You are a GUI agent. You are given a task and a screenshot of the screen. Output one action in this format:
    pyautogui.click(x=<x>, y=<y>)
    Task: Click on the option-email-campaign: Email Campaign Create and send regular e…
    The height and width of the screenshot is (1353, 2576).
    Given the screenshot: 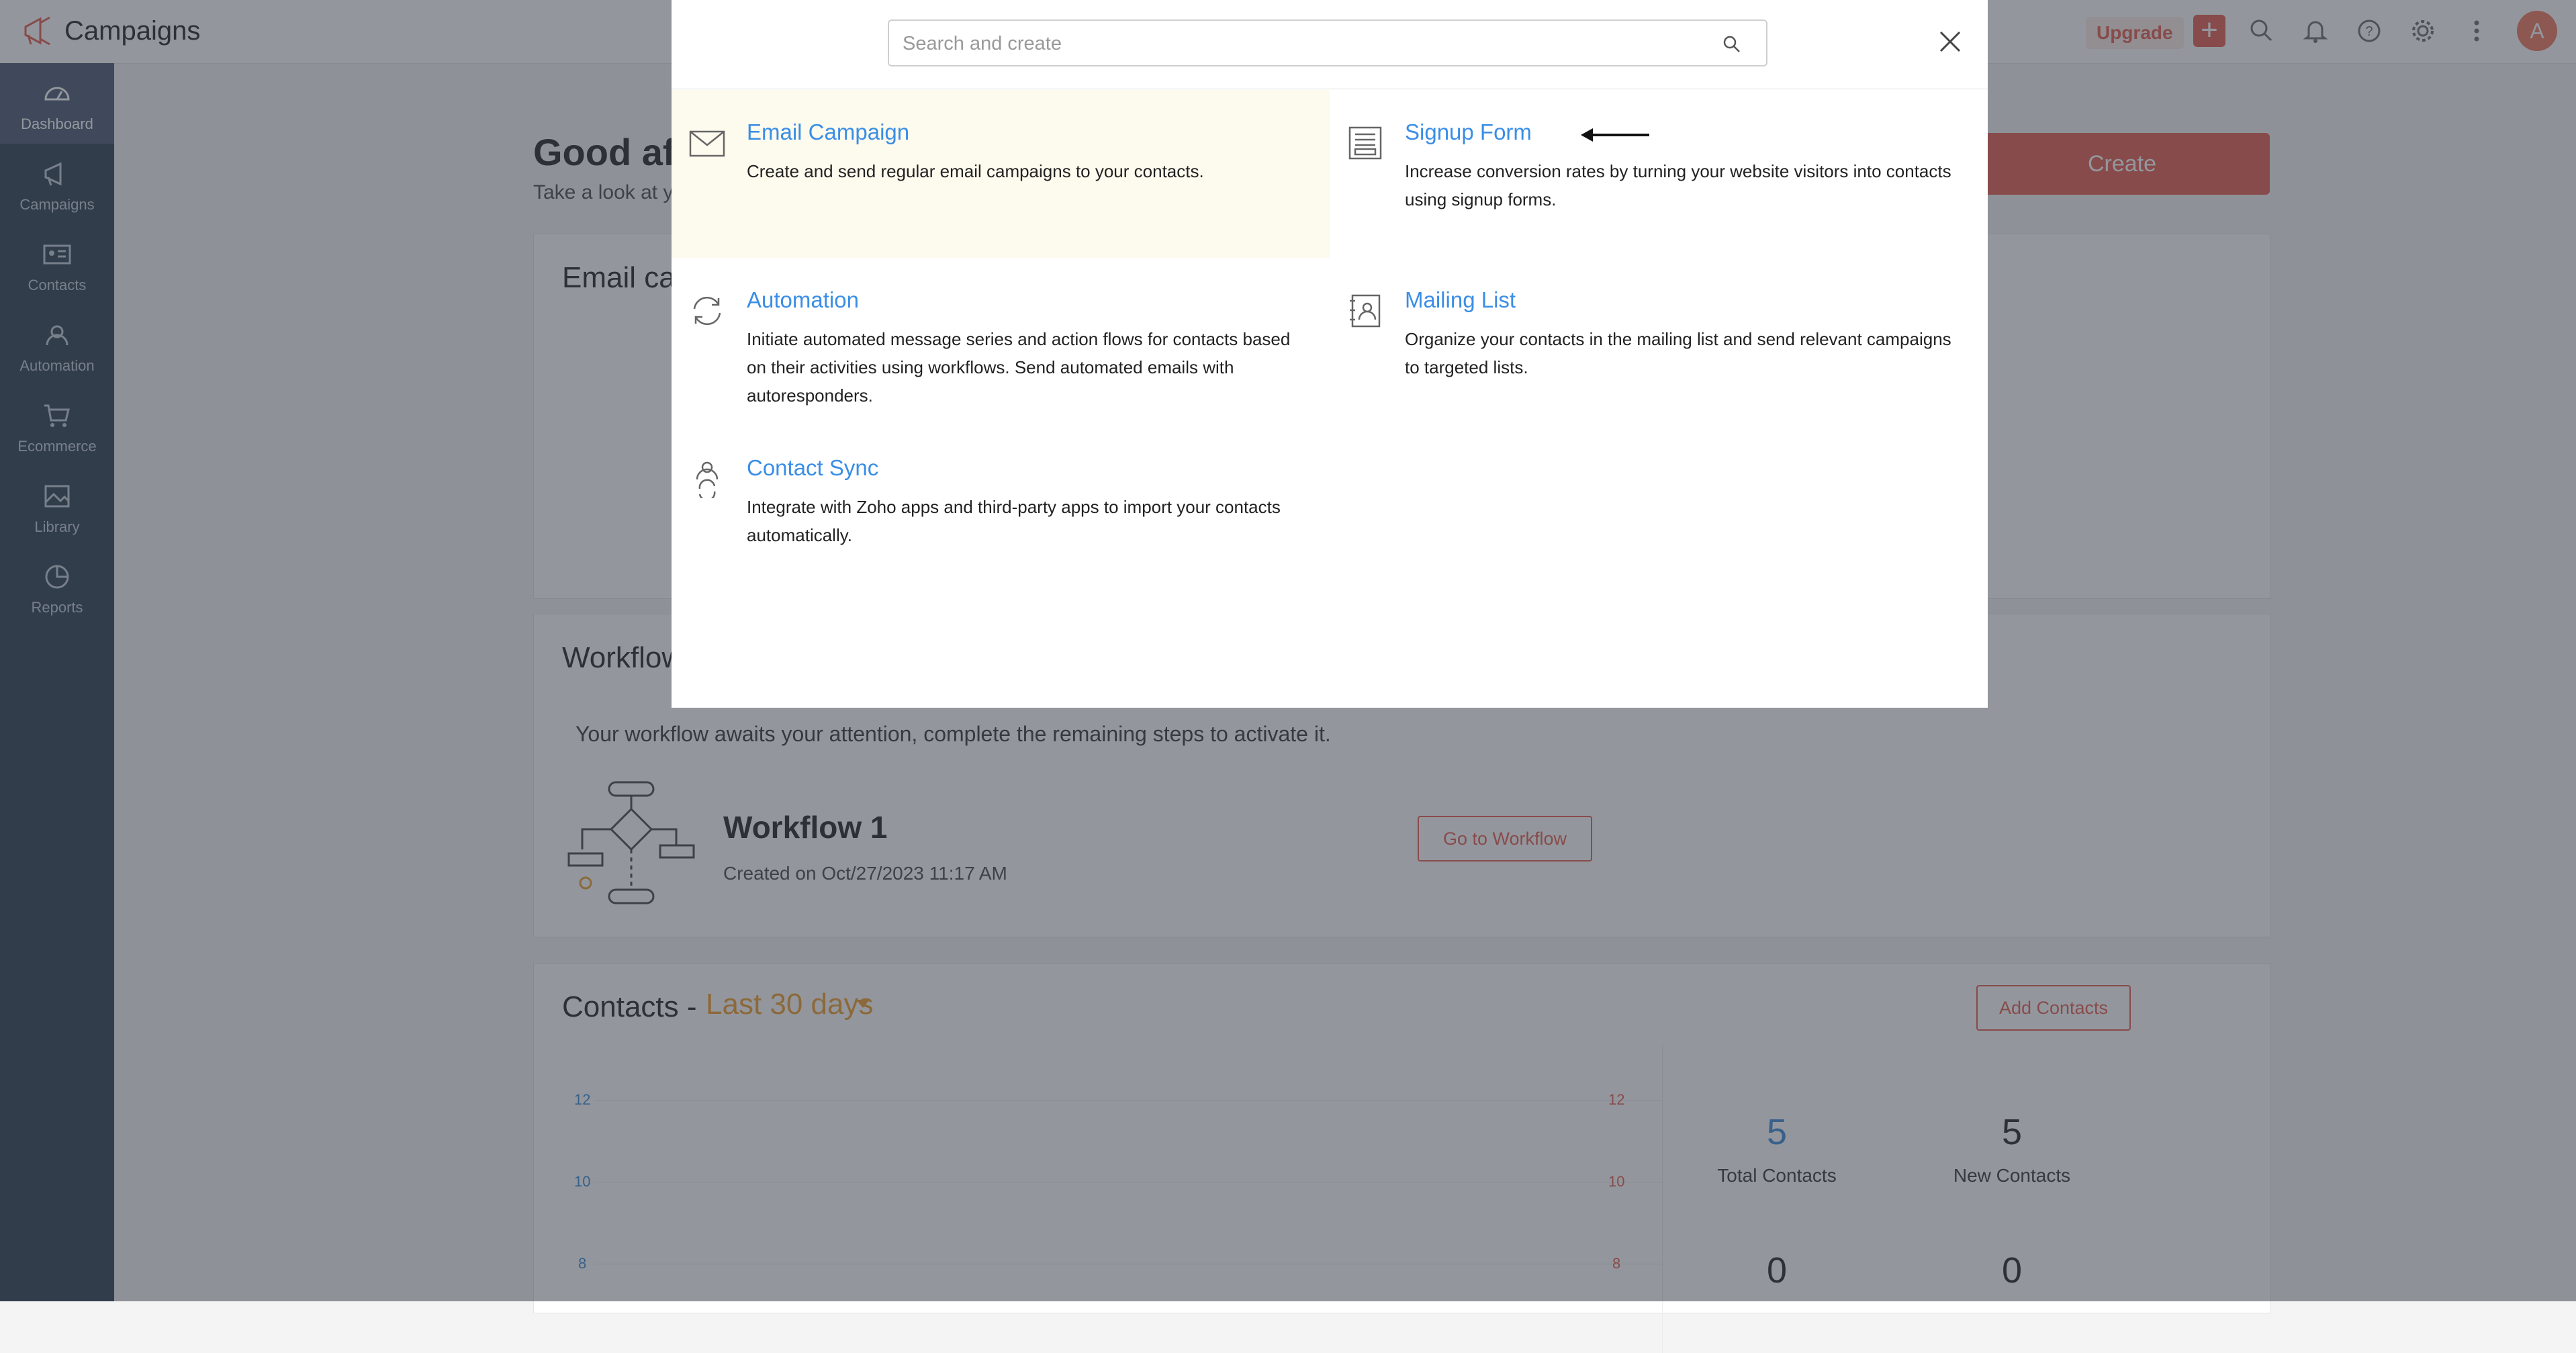 What is the action you would take?
    pyautogui.click(x=1001, y=174)
    